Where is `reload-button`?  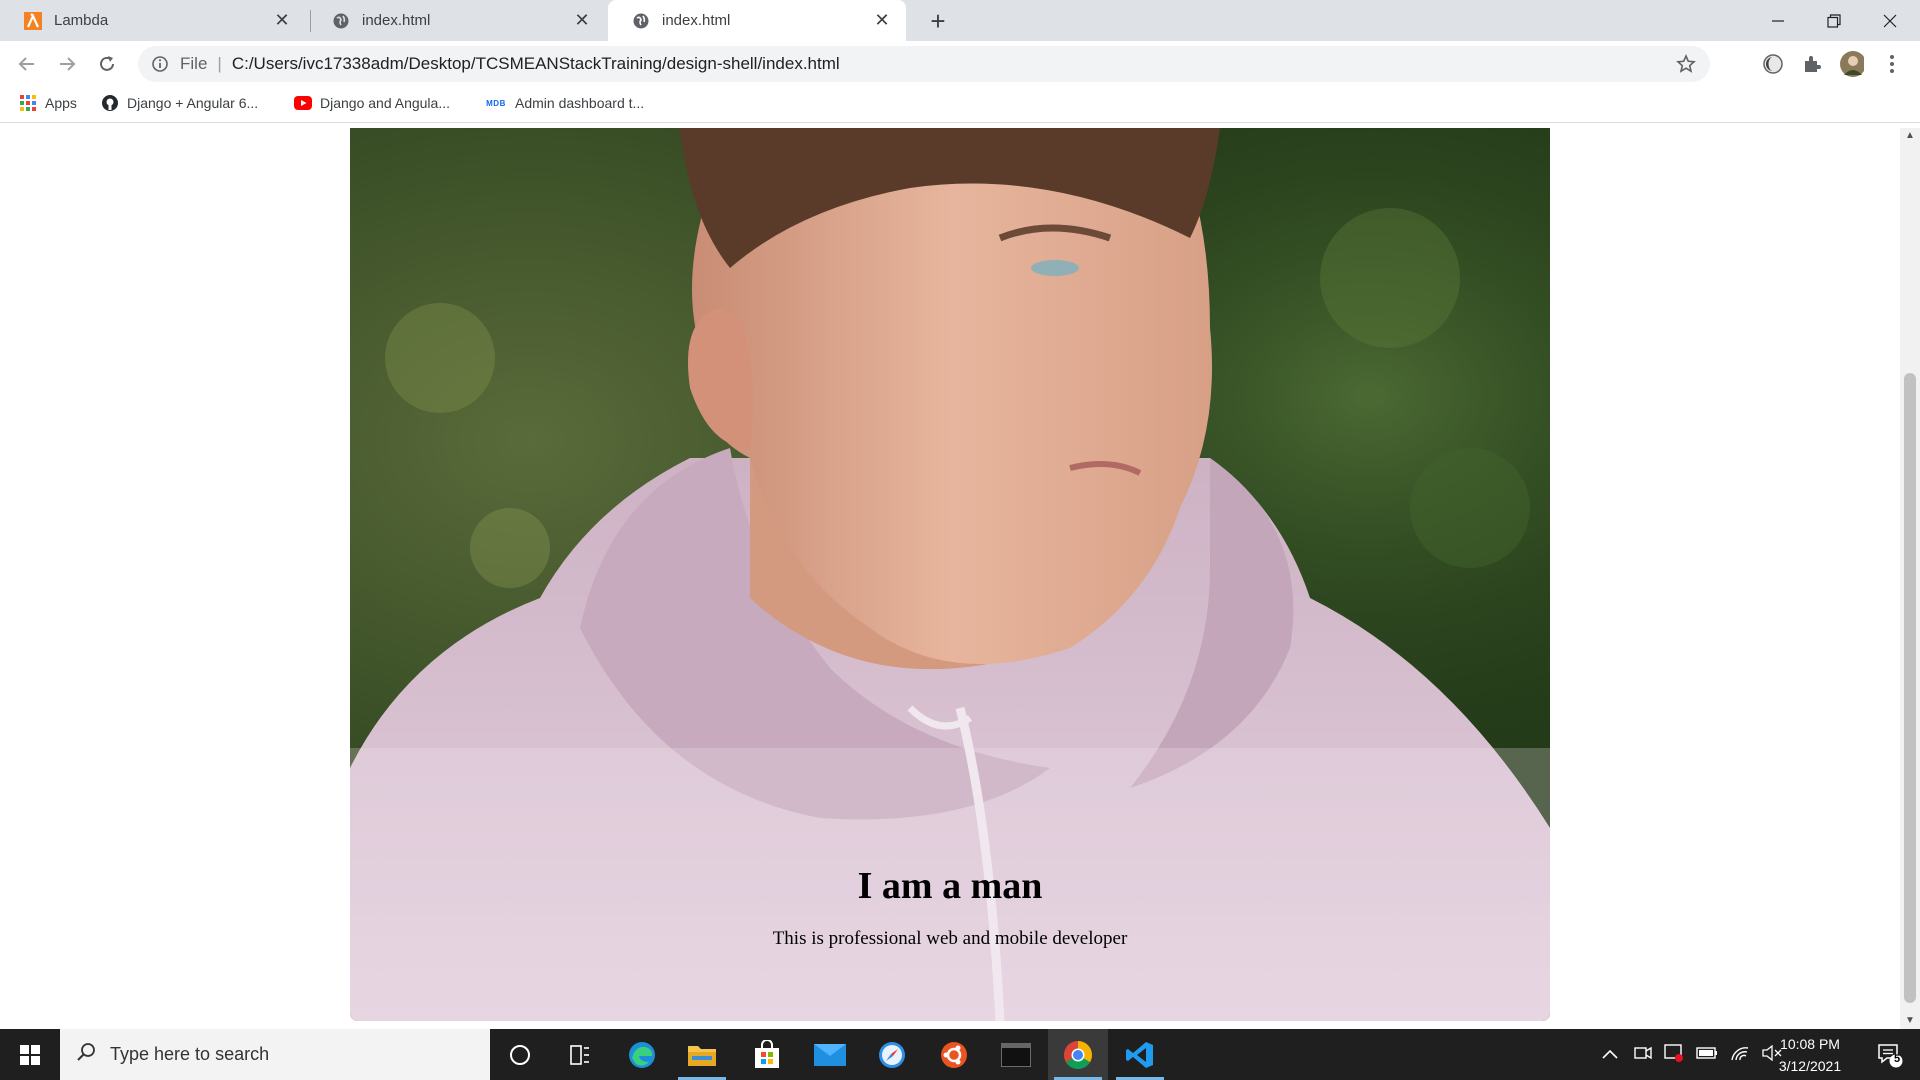
reload-button is located at coordinates (107, 64).